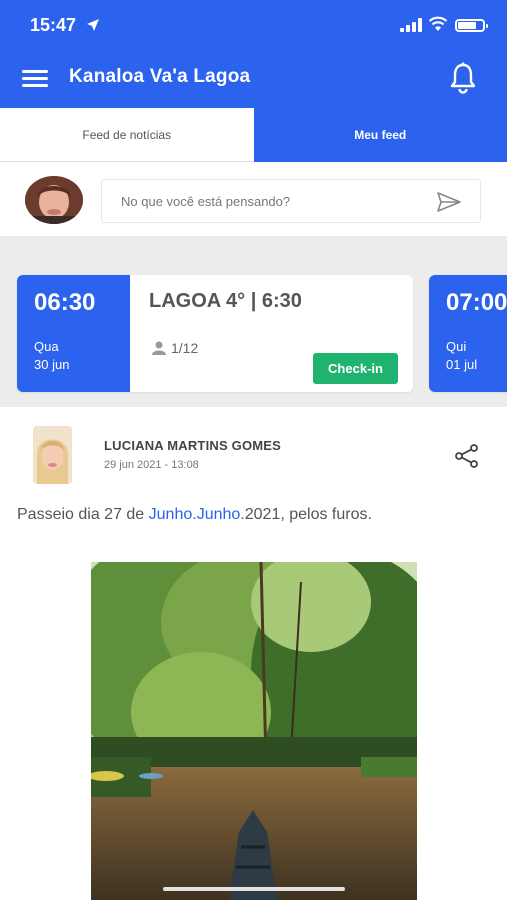 Image resolution: width=507 pixels, height=900 pixels. What do you see at coordinates (127, 135) in the screenshot?
I see `tab-feed-de-noticias: Feed de notícias` at bounding box center [127, 135].